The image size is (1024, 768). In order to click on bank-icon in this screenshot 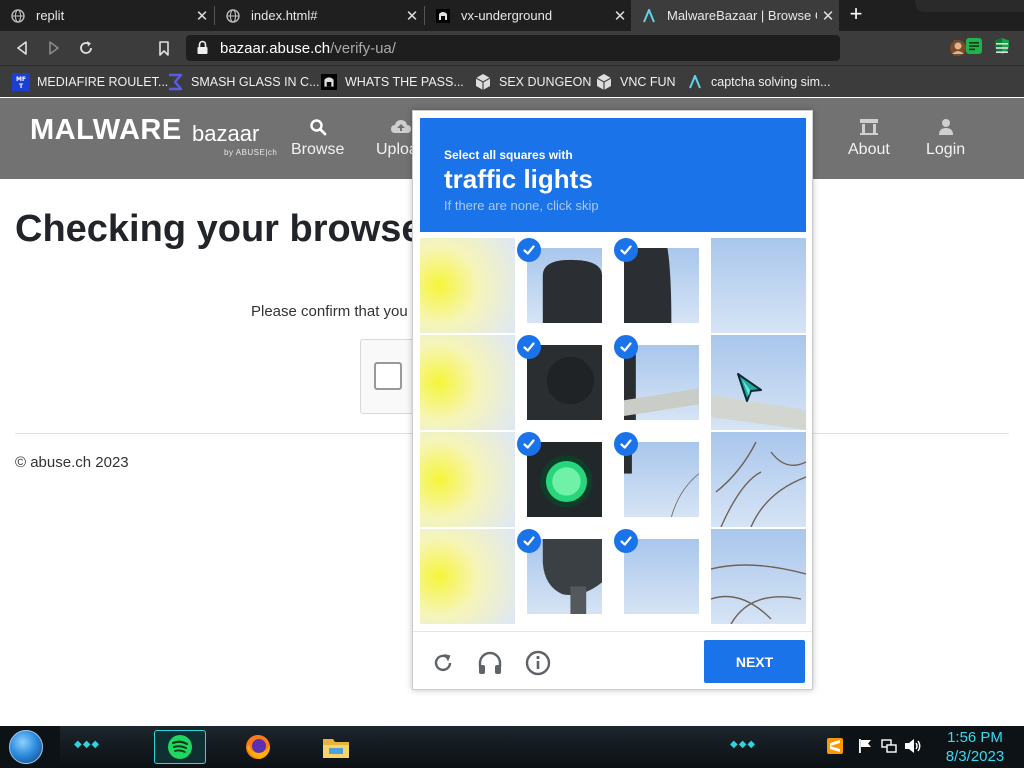, I will do `click(869, 127)`.